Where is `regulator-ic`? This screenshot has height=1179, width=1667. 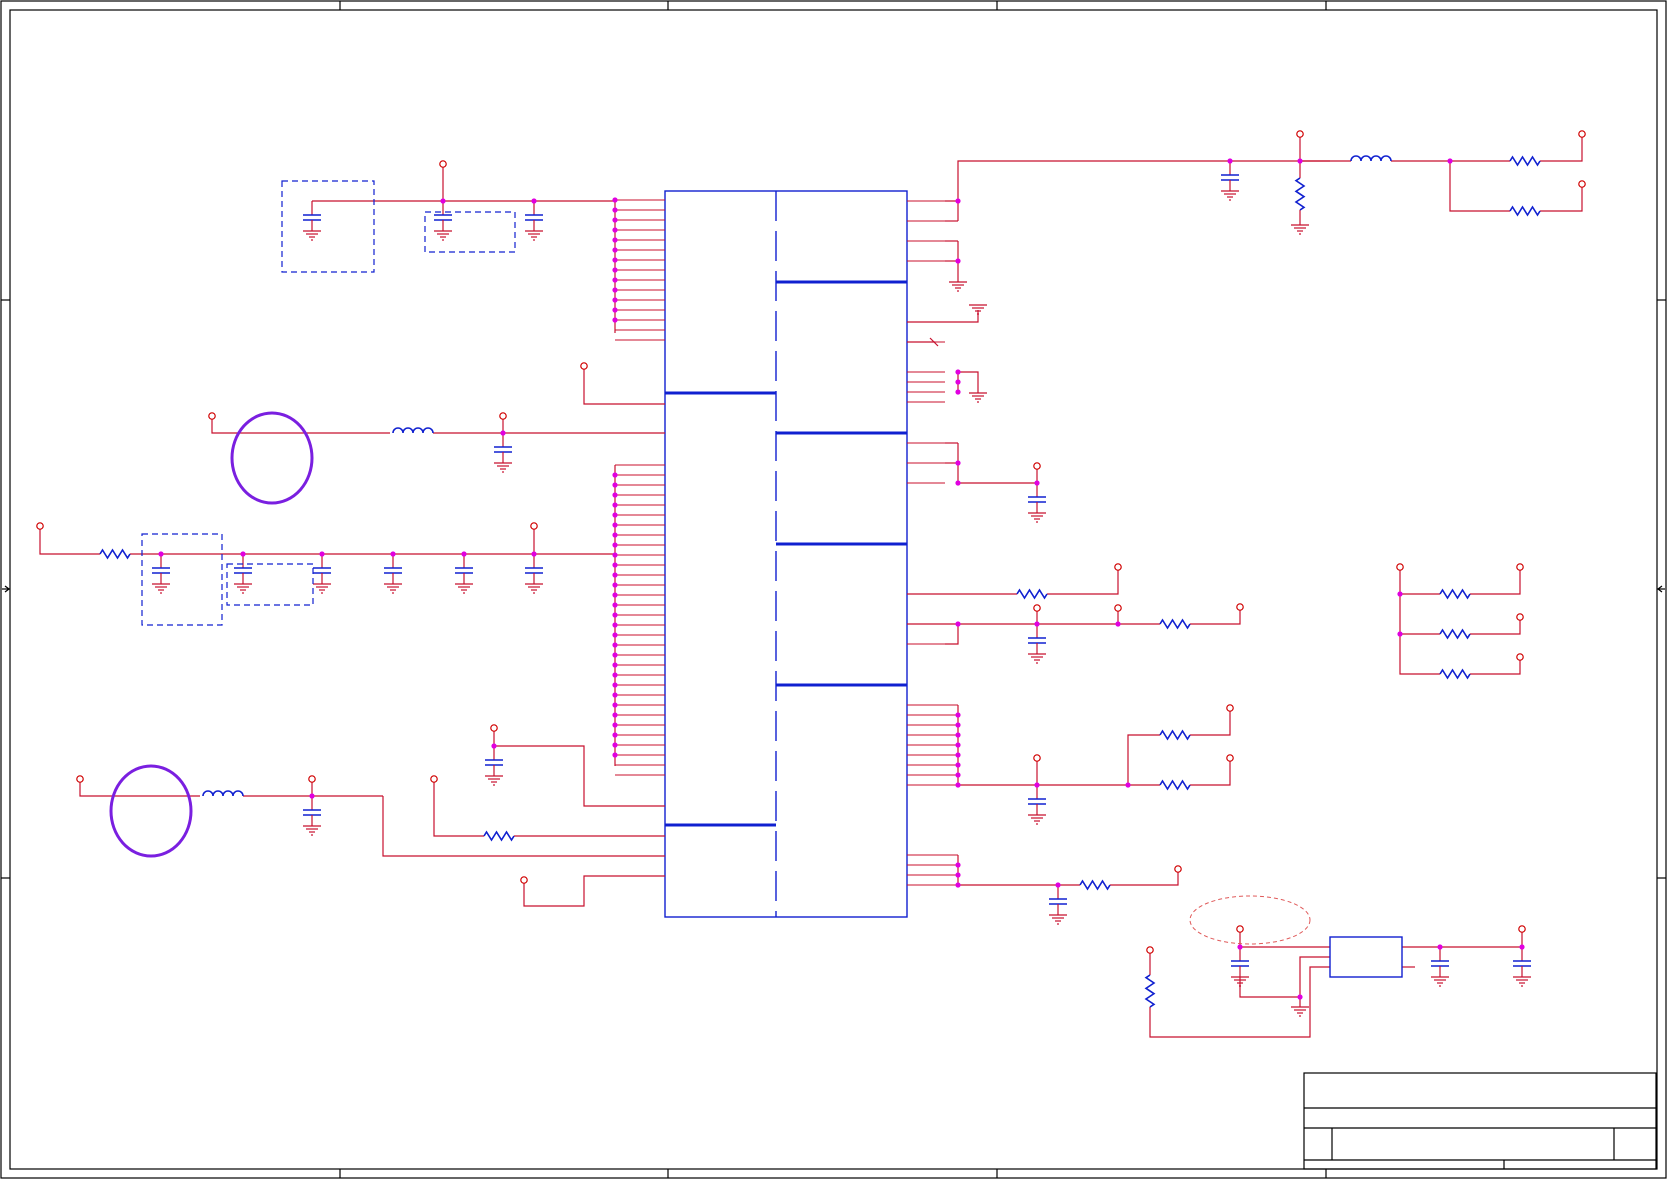
regulator-ic is located at coordinates (1366, 957).